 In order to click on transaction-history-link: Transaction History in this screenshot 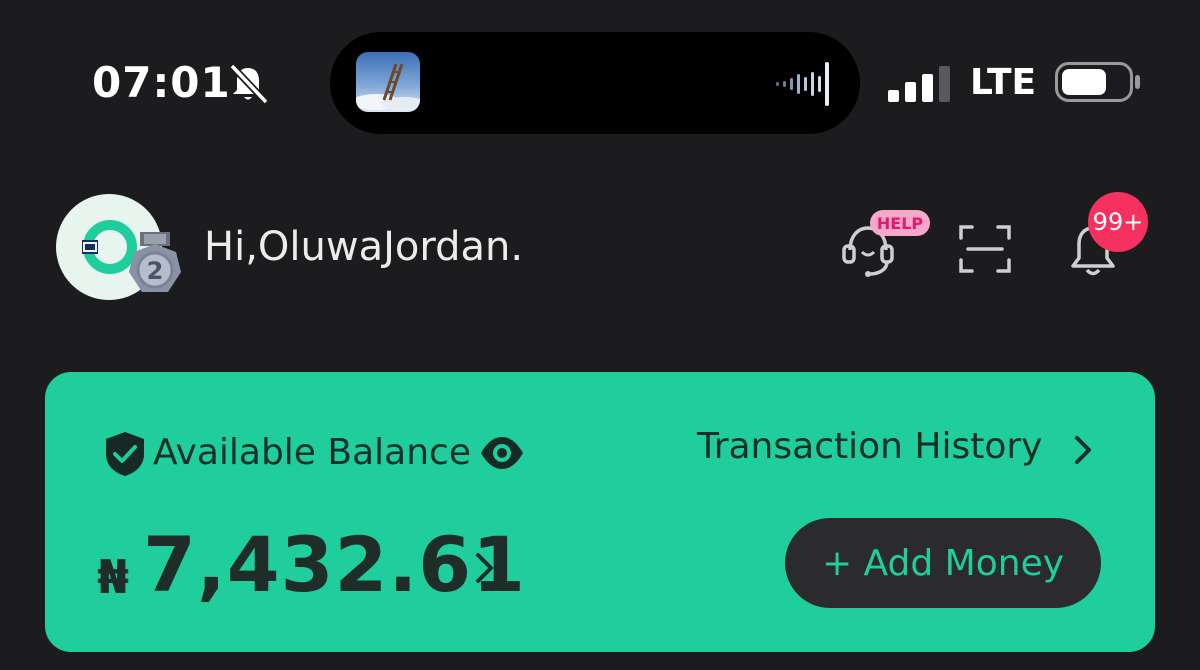, I will do `click(869, 446)`.